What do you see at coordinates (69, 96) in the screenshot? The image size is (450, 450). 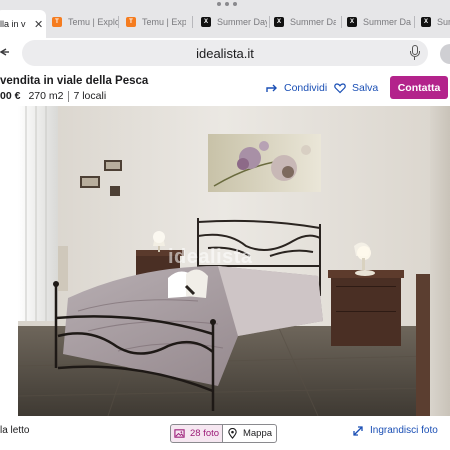 I see `meta-divider` at bounding box center [69, 96].